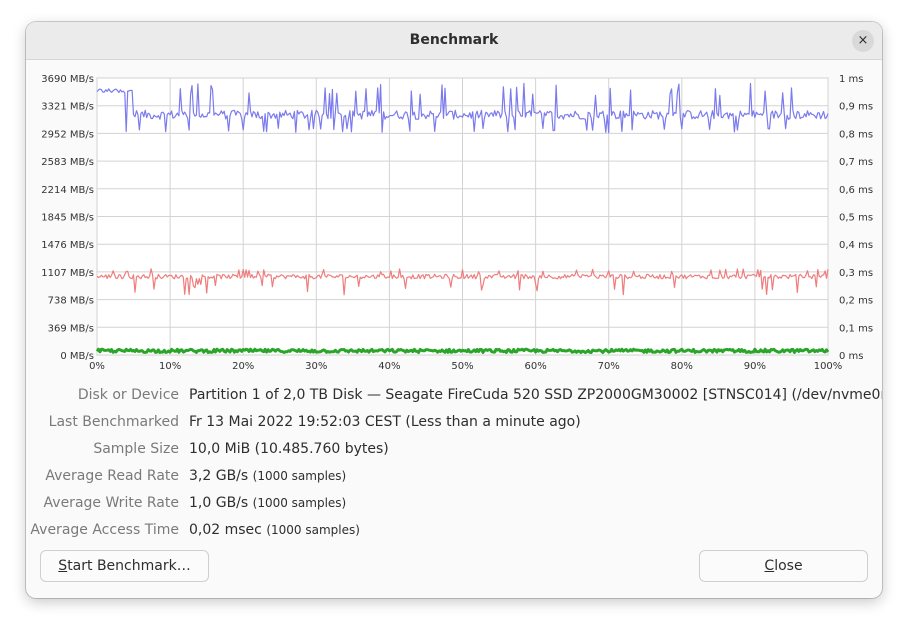  I want to click on window-title: Benchmark, so click(454, 40).